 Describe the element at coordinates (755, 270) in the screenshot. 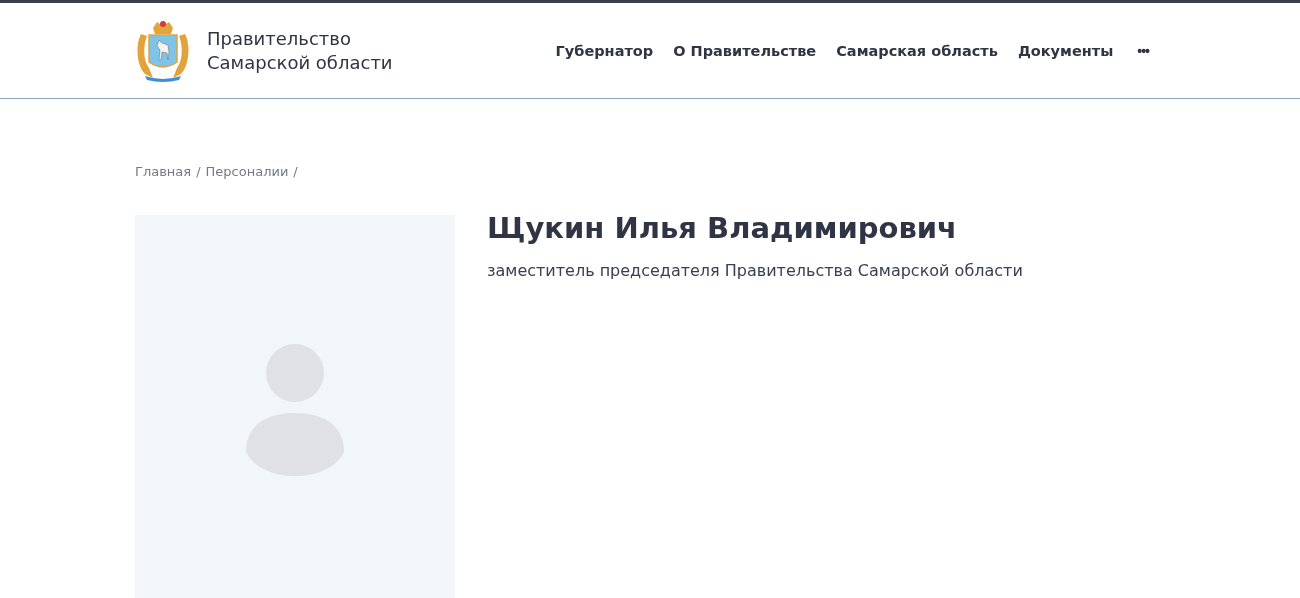

I see `person-position: заместитель председателя Правительства Самарской области` at that location.